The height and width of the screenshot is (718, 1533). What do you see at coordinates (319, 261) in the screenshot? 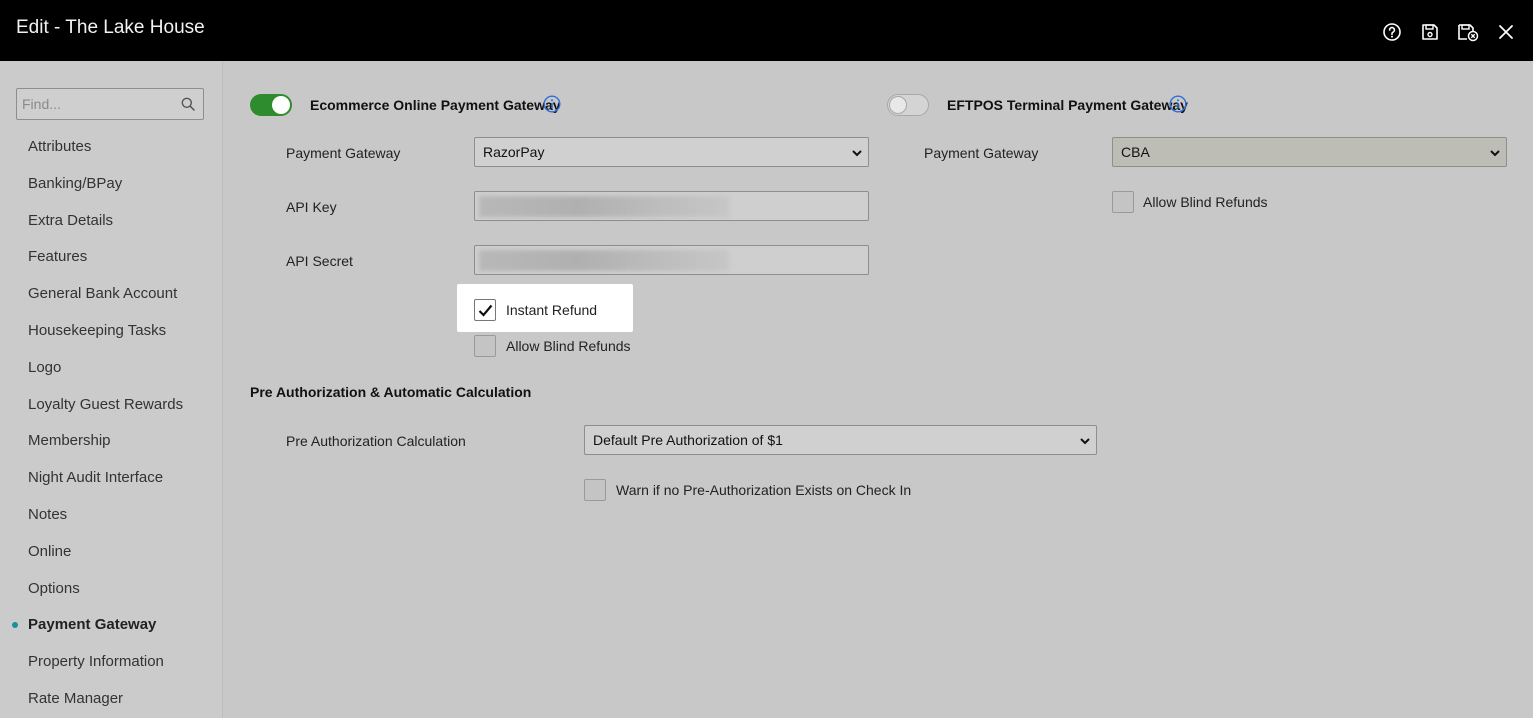
I see `api-secret-label: API Secret` at bounding box center [319, 261].